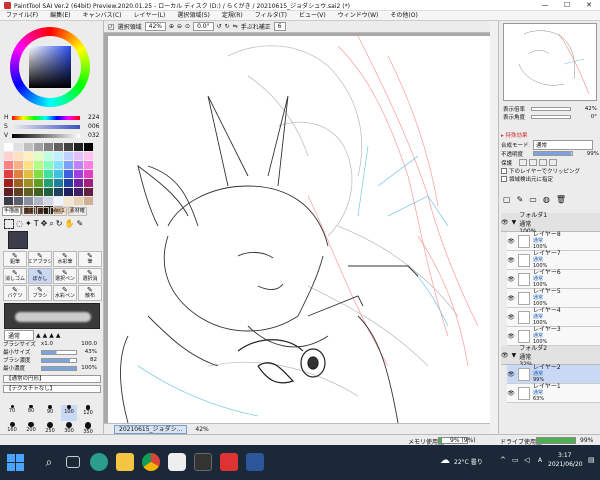 The width and height of the screenshot is (600, 480). I want to click on clip-checkbox, so click(504, 171).